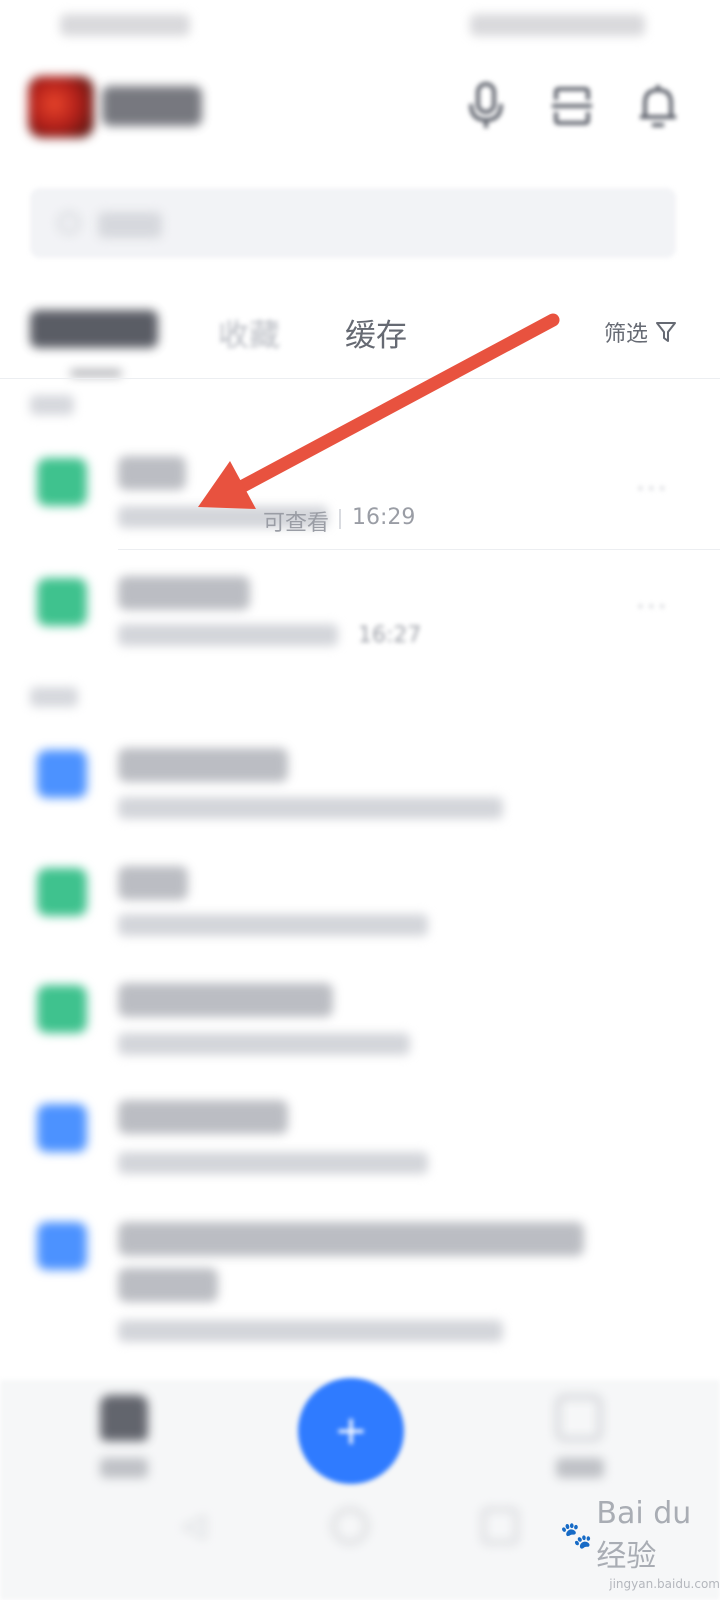 This screenshot has width=720, height=1600. Describe the element at coordinates (296, 523) in the screenshot. I see `file-meta-visible: 可查看` at that location.